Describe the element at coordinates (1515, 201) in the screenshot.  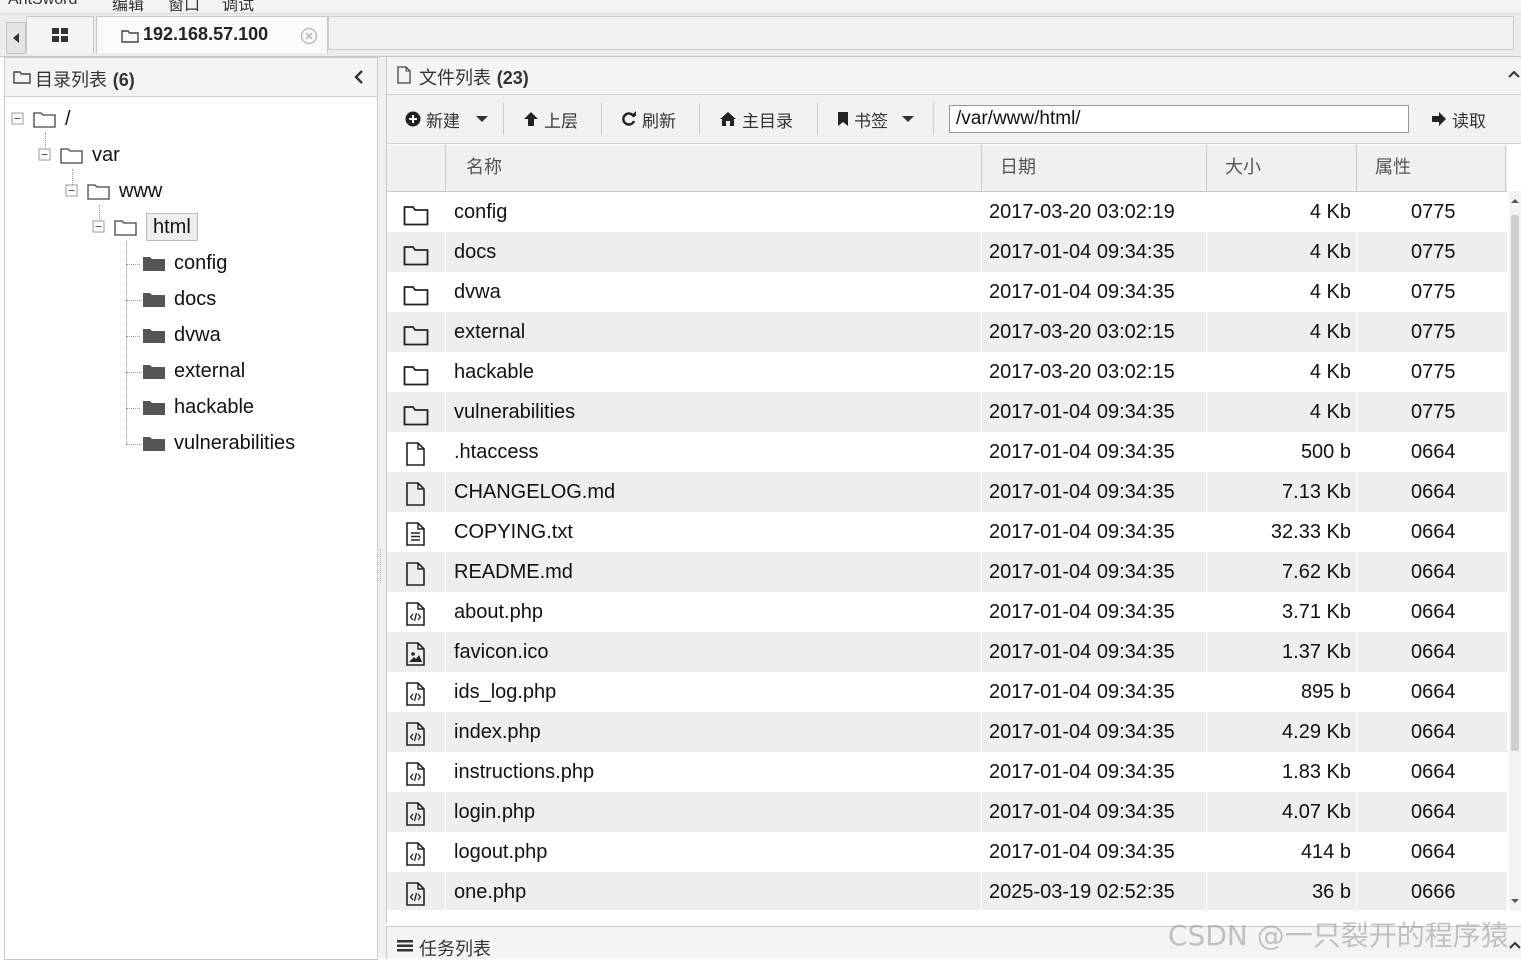
I see `scroll-up-icon` at that location.